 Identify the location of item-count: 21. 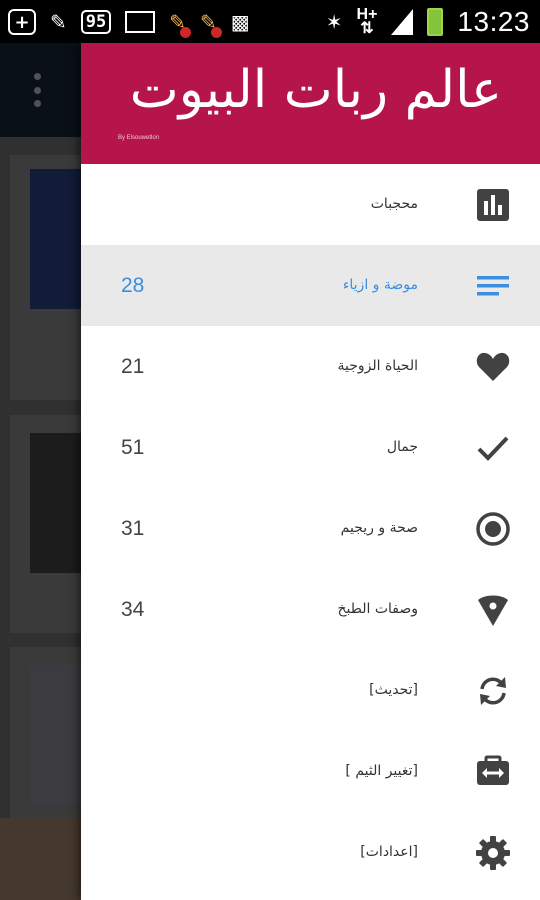
(133, 366).